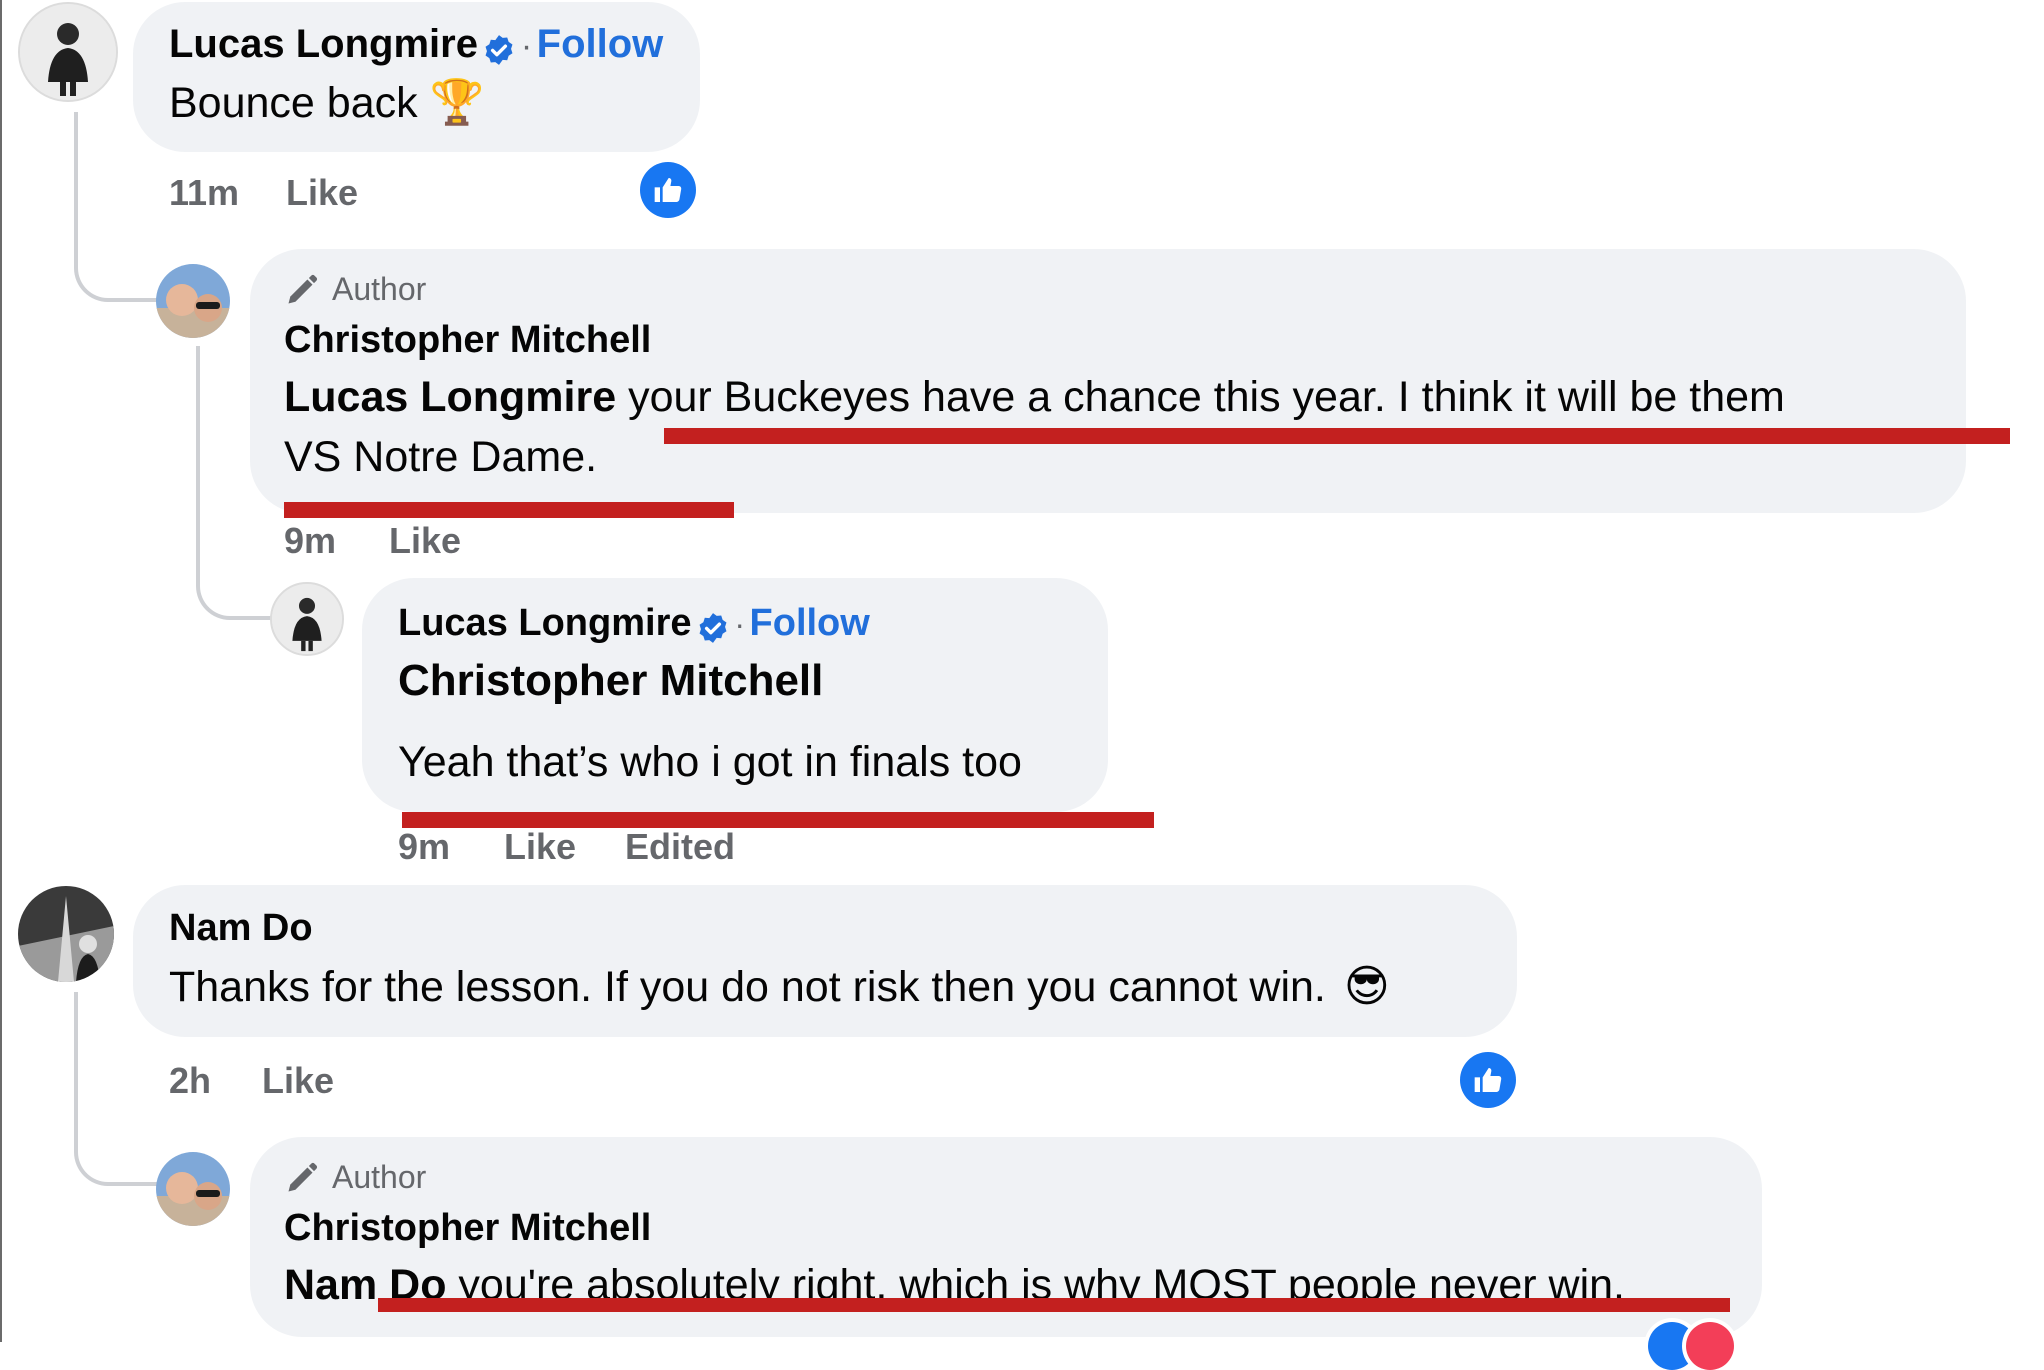  What do you see at coordinates (610, 681) in the screenshot?
I see `mention-link: Christopher Mitchell` at bounding box center [610, 681].